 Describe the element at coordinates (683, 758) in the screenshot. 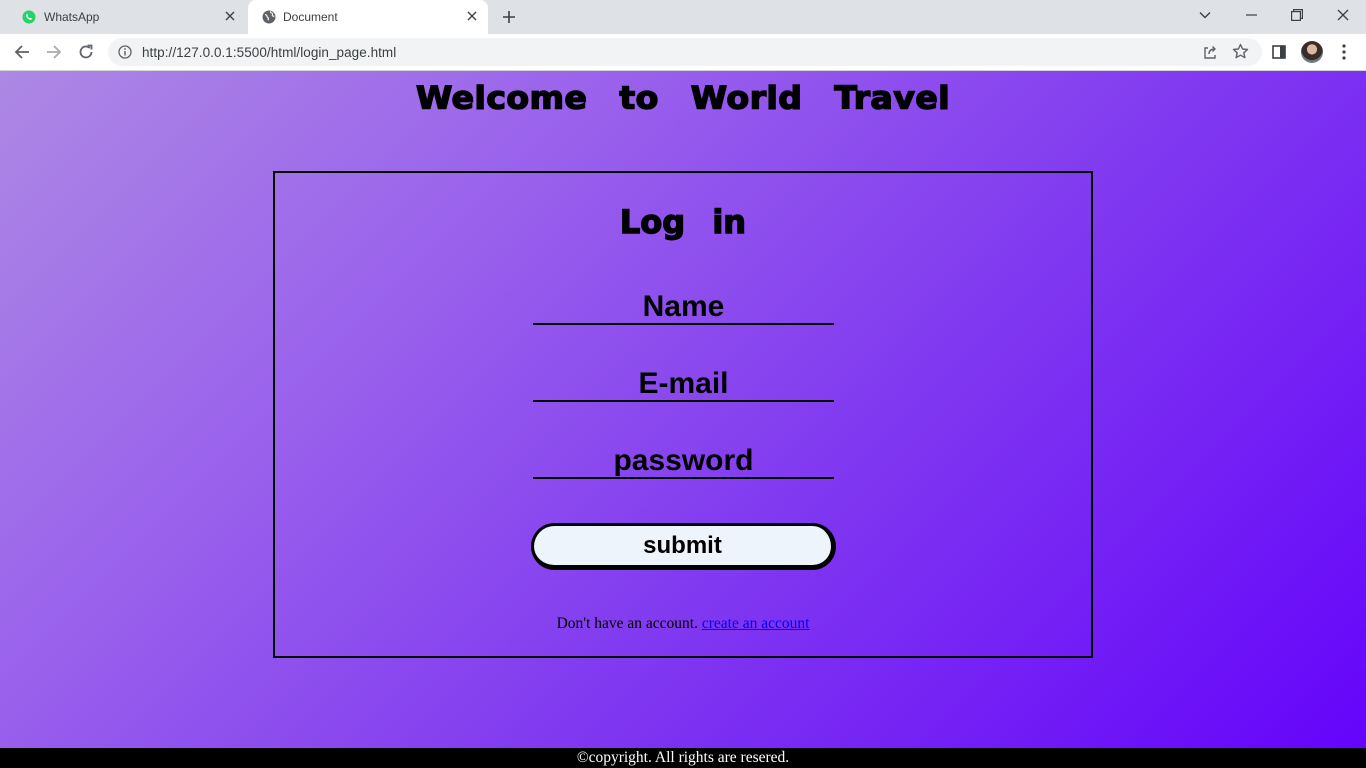

I see `footer: ©copyright. All rights are resered.` at that location.